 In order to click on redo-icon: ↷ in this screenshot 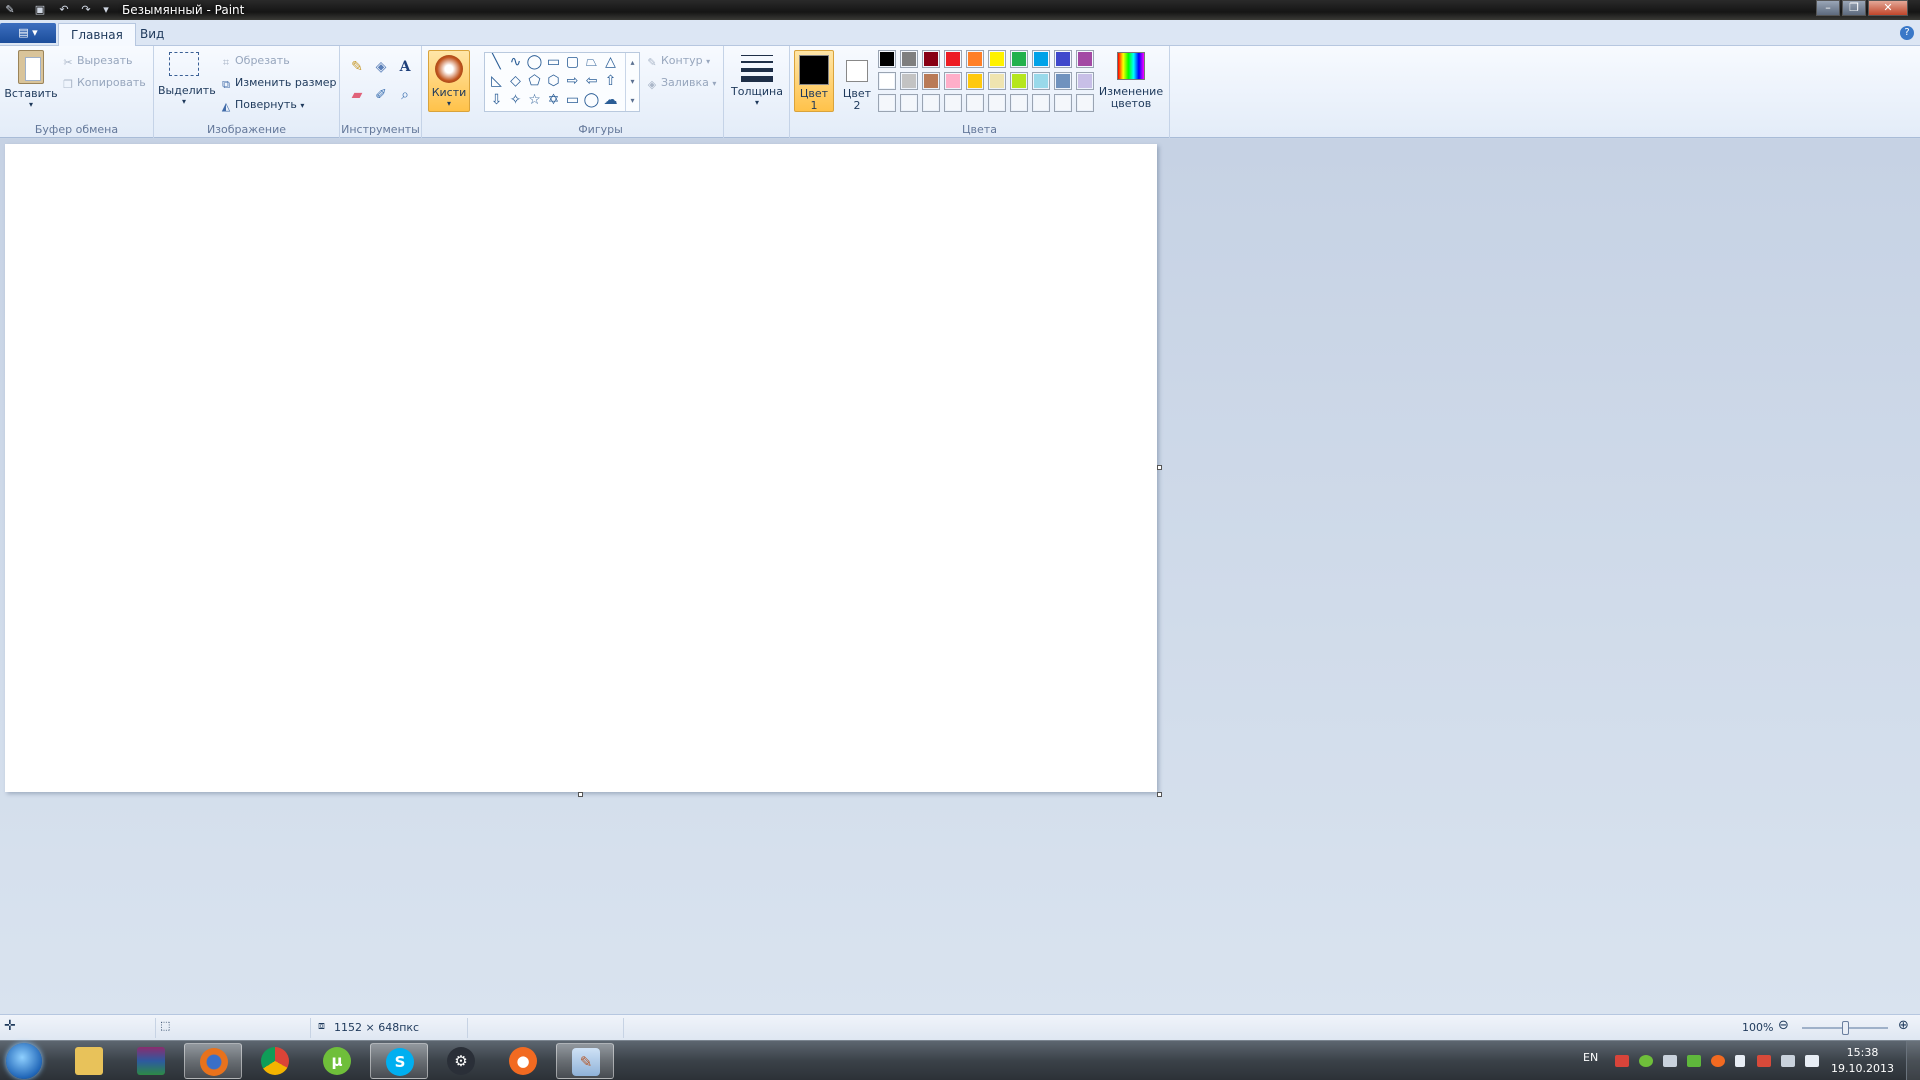, I will do `click(86, 10)`.